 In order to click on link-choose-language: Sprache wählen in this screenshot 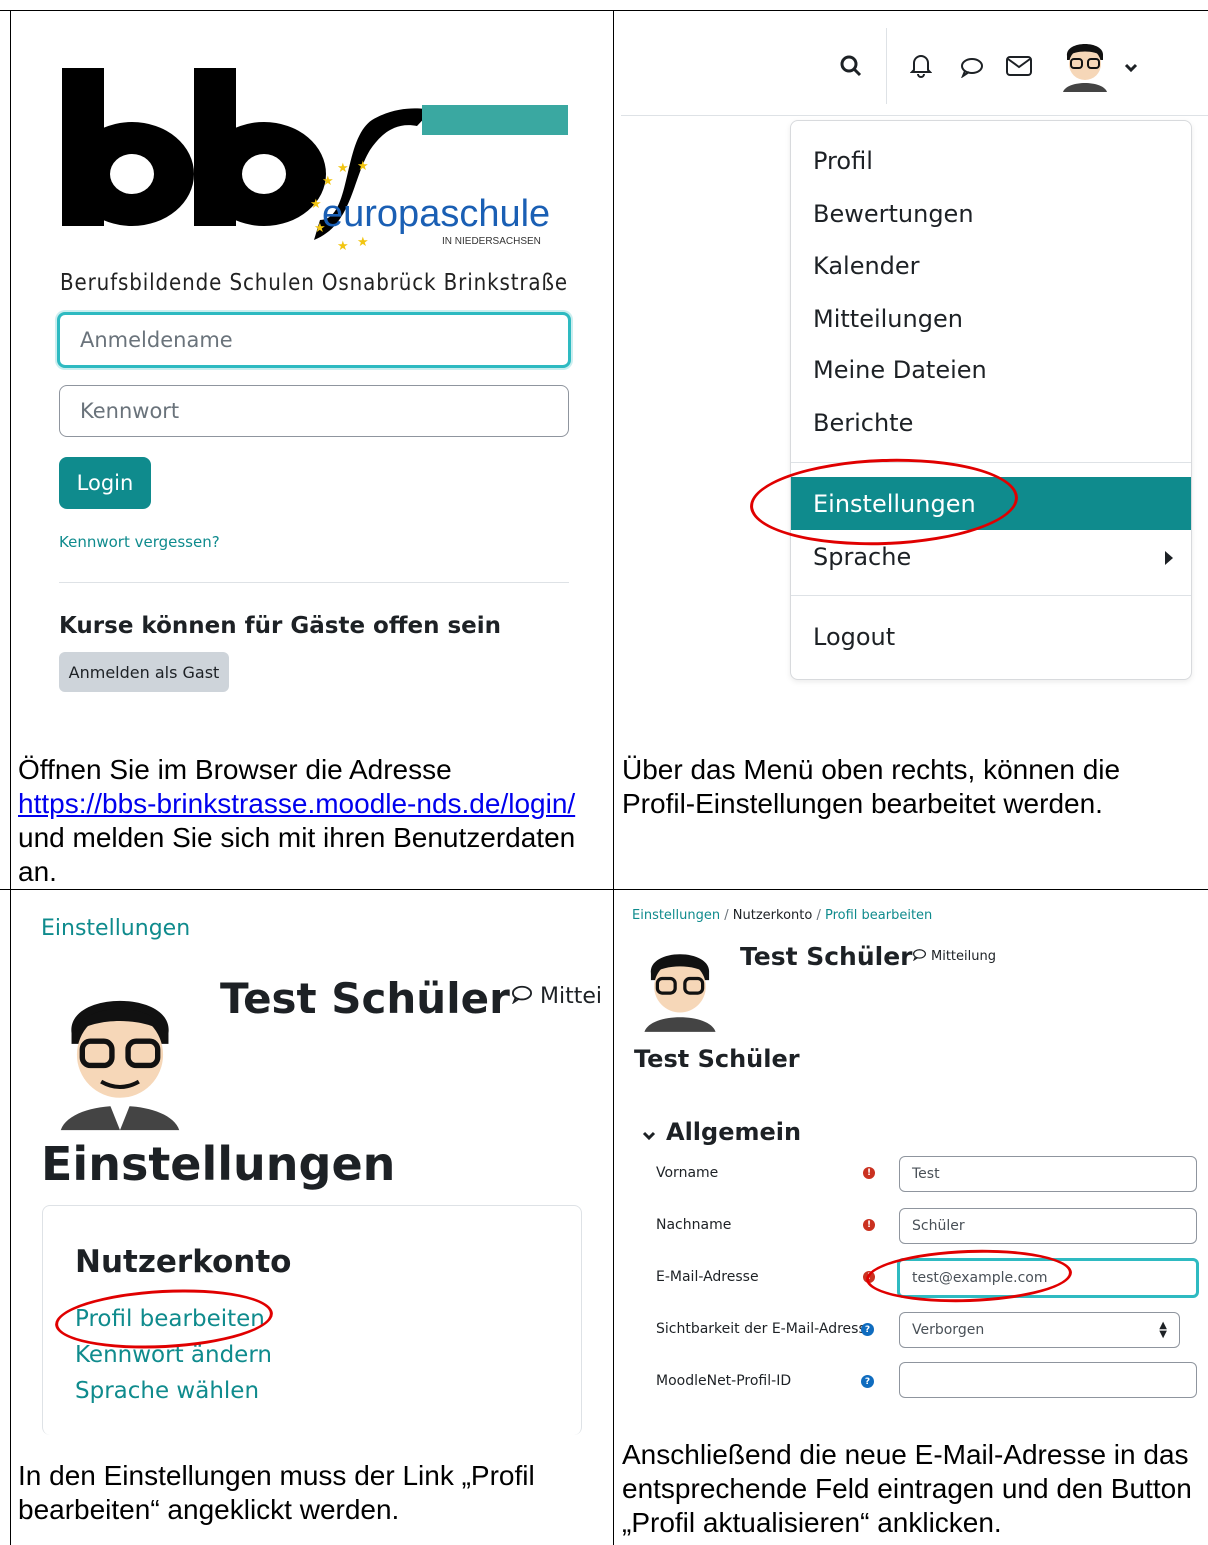, I will do `click(167, 1391)`.